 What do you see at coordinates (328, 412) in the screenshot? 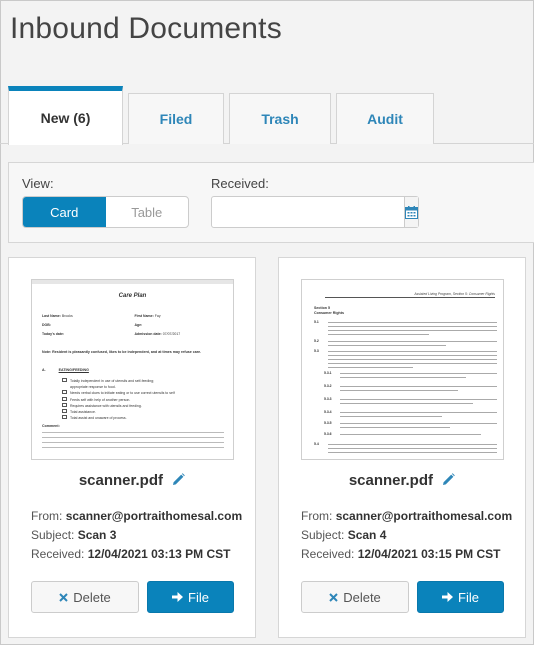
I see `thumb-para-number: 5.3.4` at bounding box center [328, 412].